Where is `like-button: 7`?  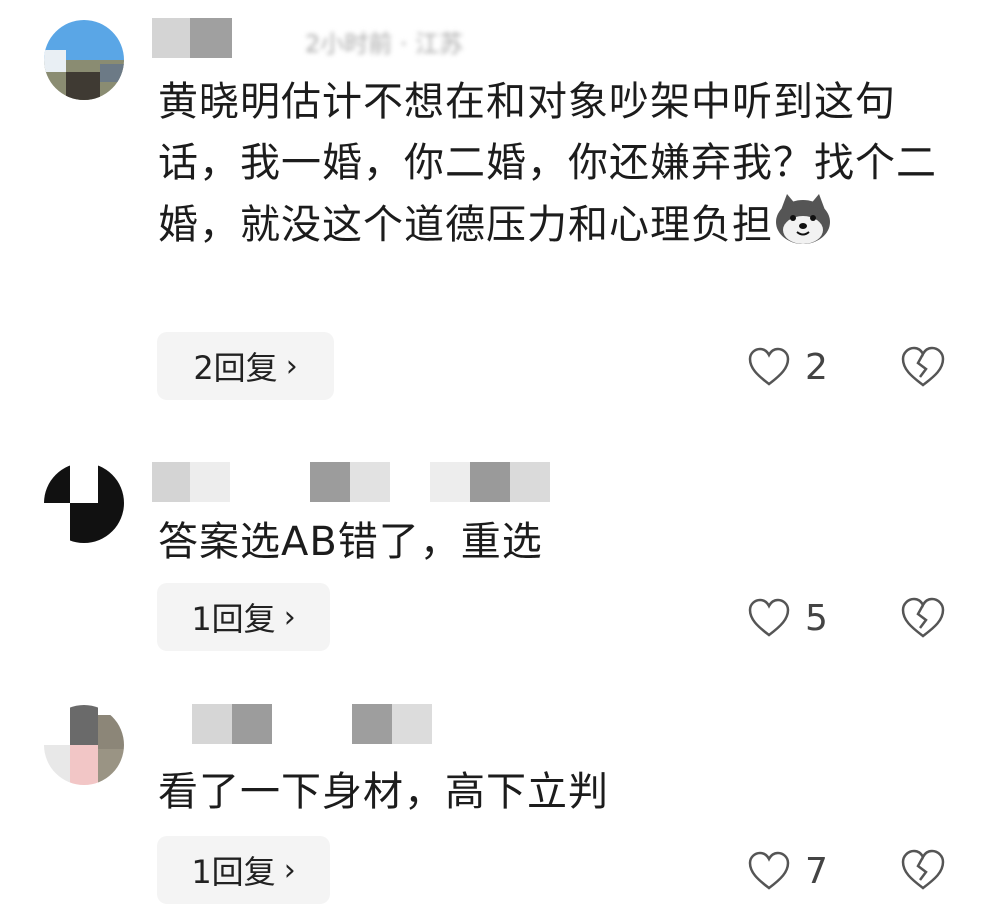 like-button: 7 is located at coordinates (787, 871).